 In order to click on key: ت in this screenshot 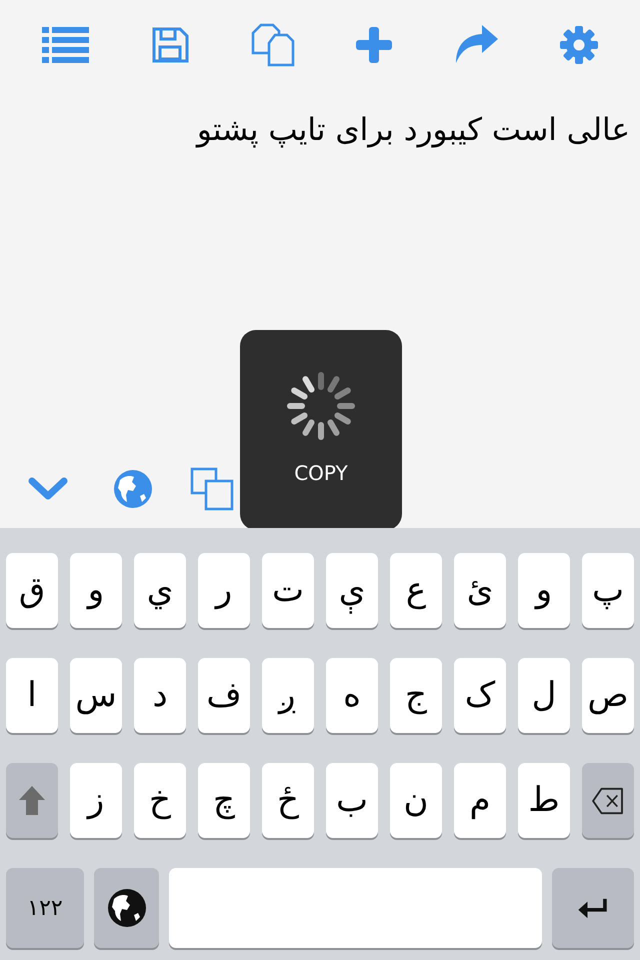, I will do `click(288, 590)`.